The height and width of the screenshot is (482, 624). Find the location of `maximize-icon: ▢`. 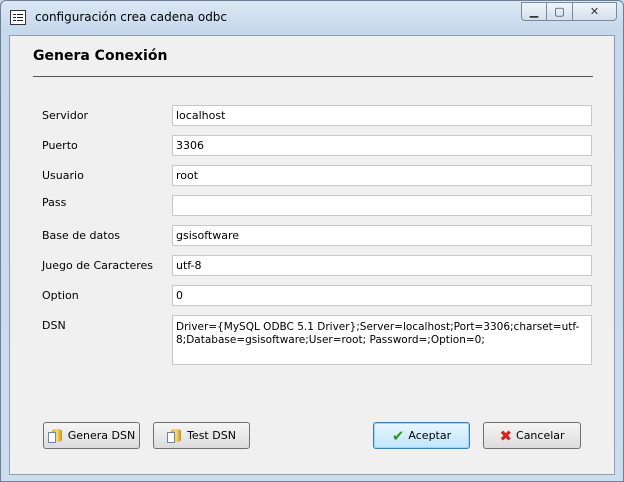

maximize-icon: ▢ is located at coordinates (559, 11).